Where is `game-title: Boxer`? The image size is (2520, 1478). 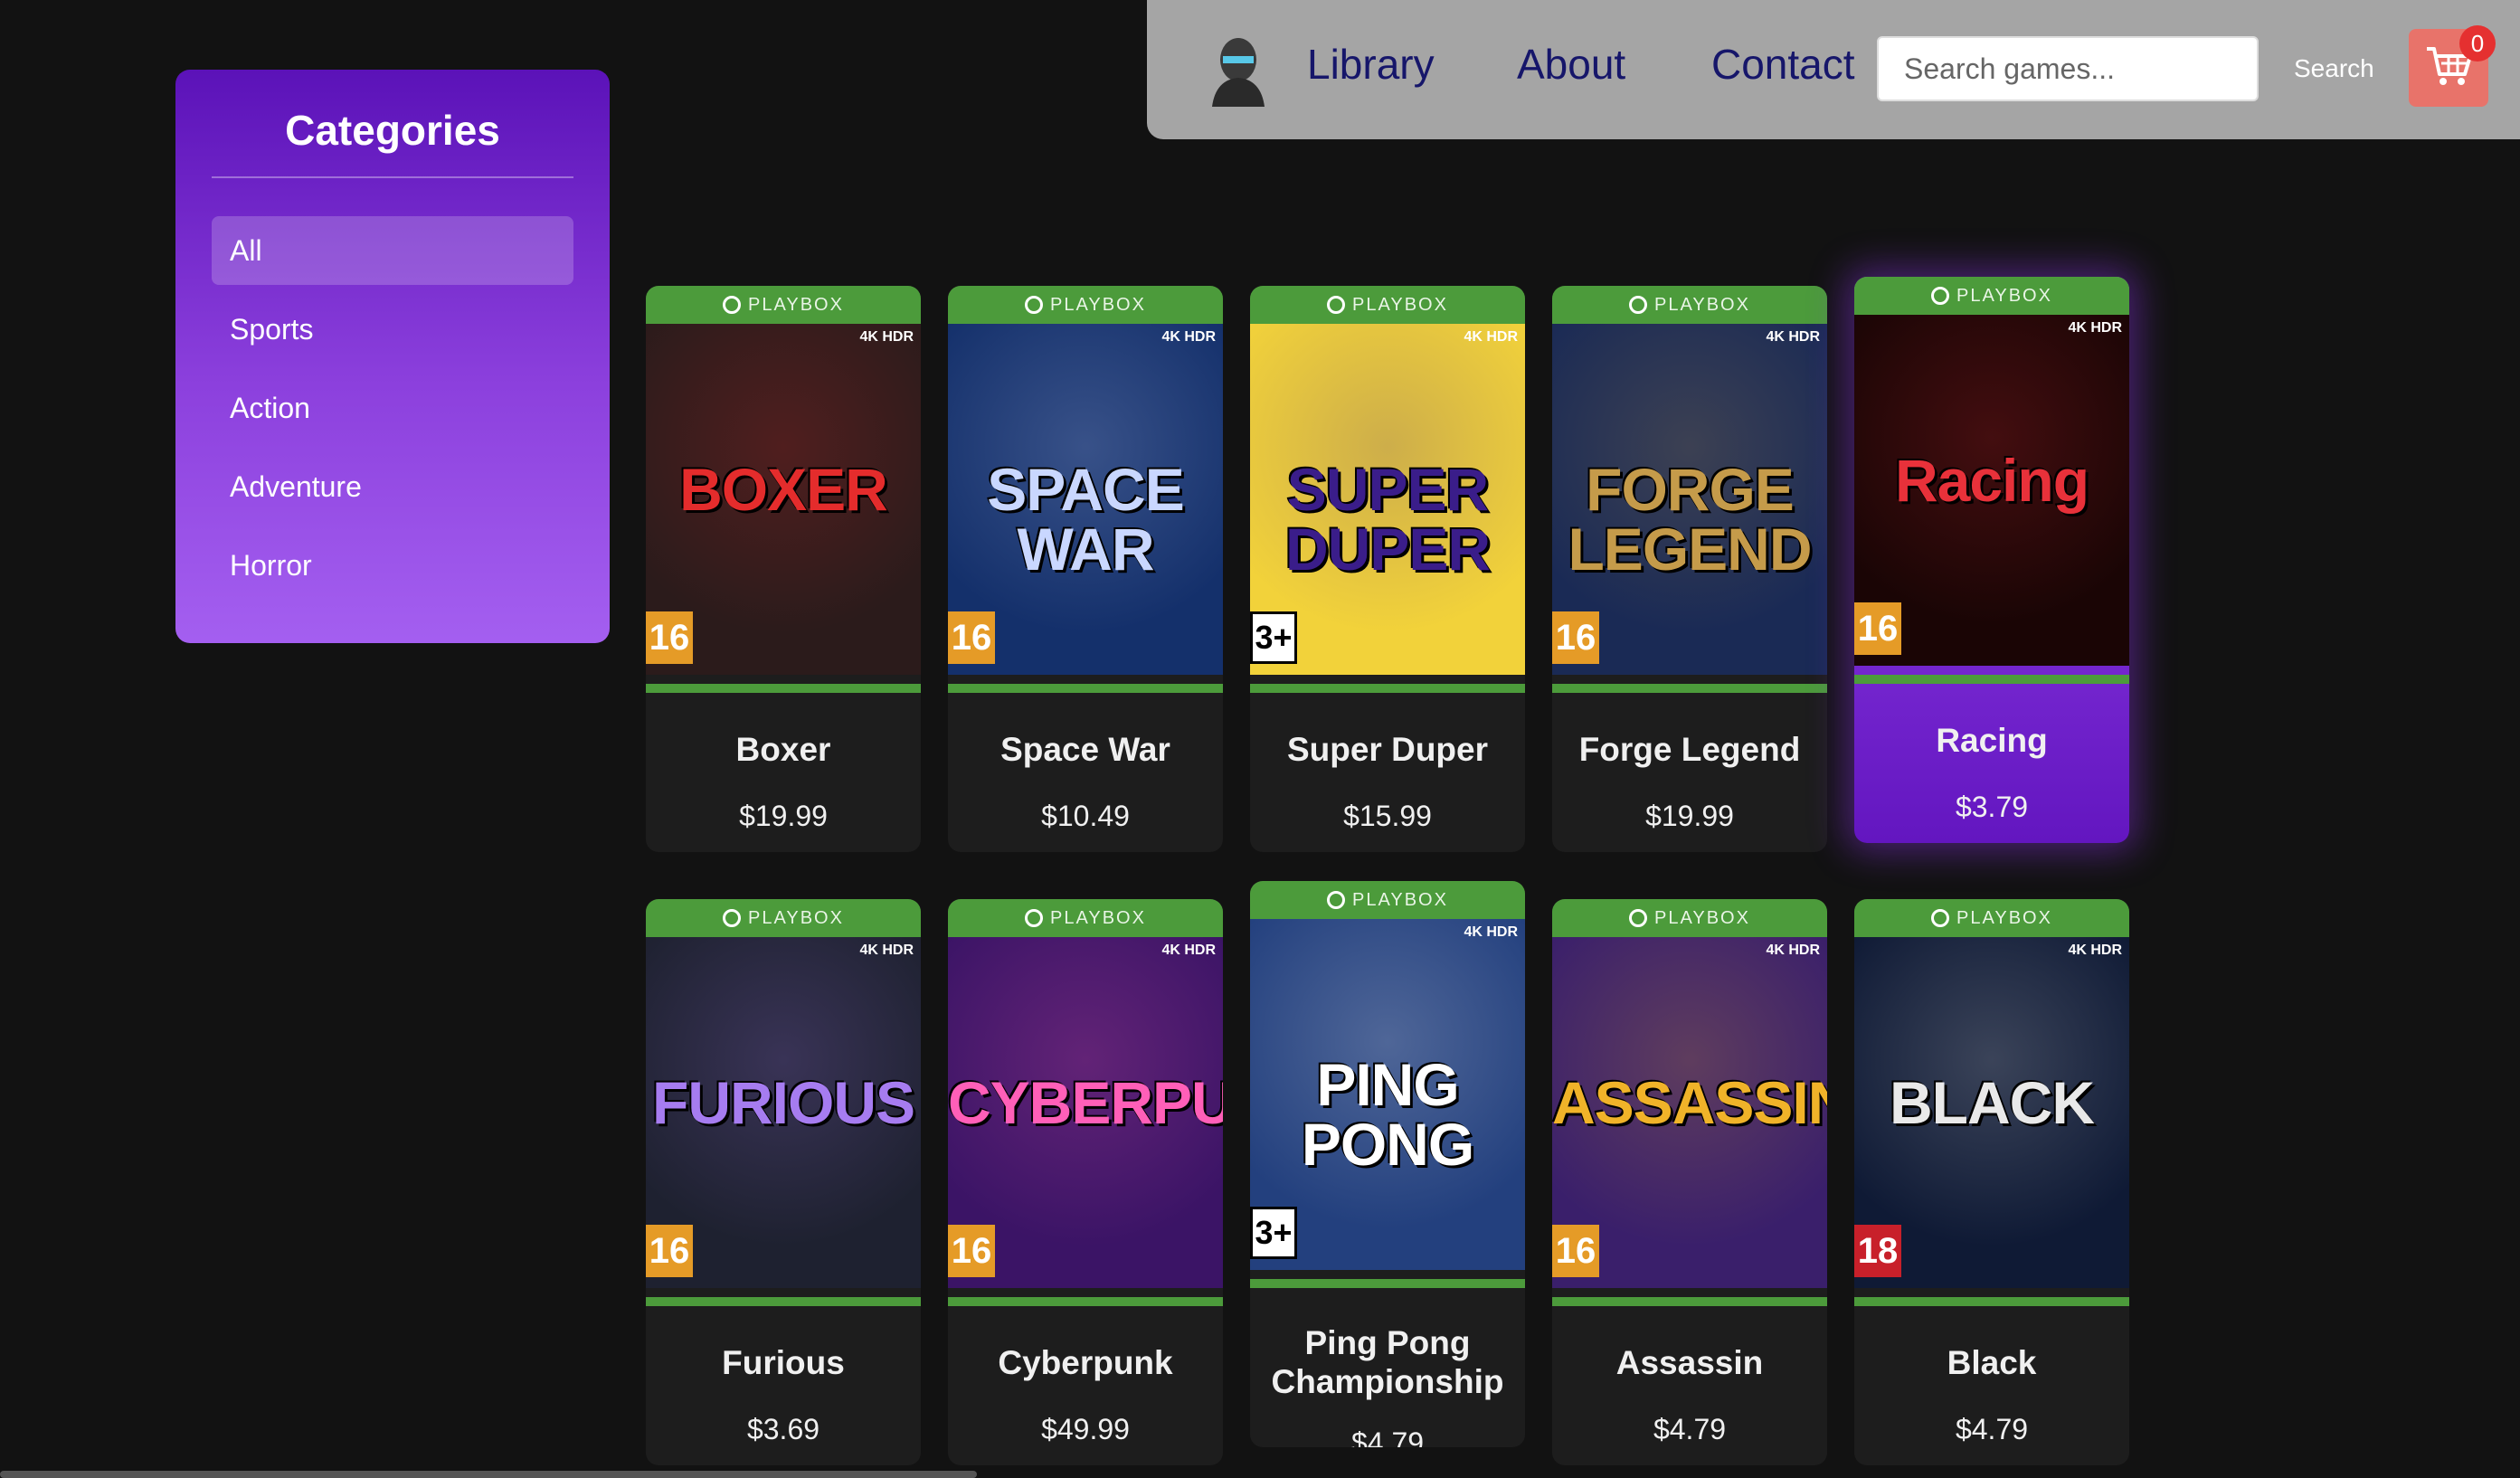
game-title: Boxer is located at coordinates (783, 749).